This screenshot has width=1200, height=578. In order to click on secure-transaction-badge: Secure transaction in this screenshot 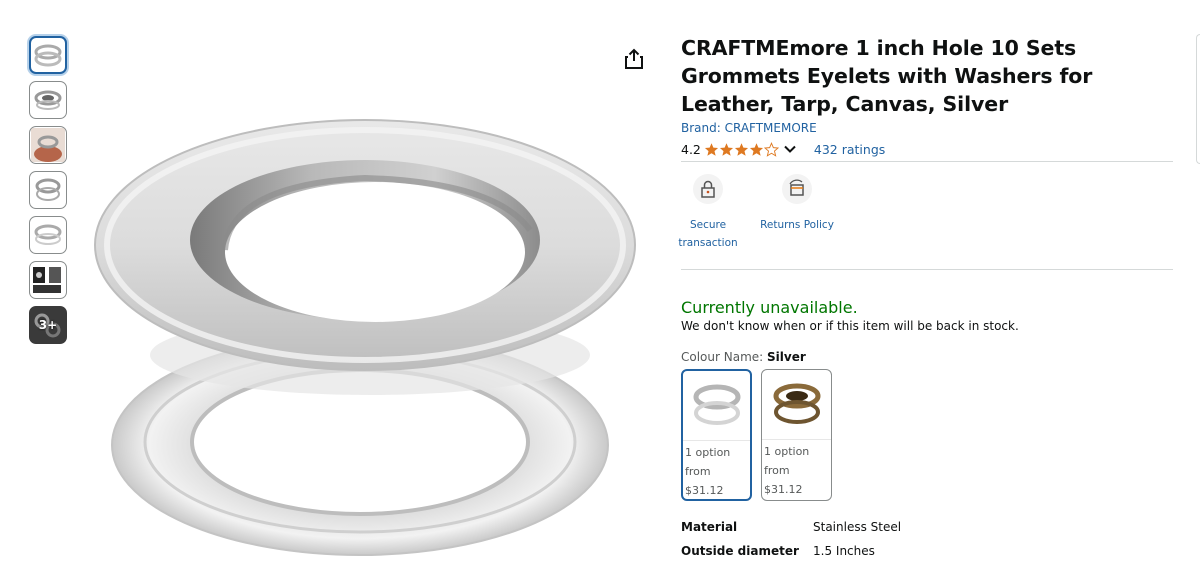, I will do `click(708, 221)`.